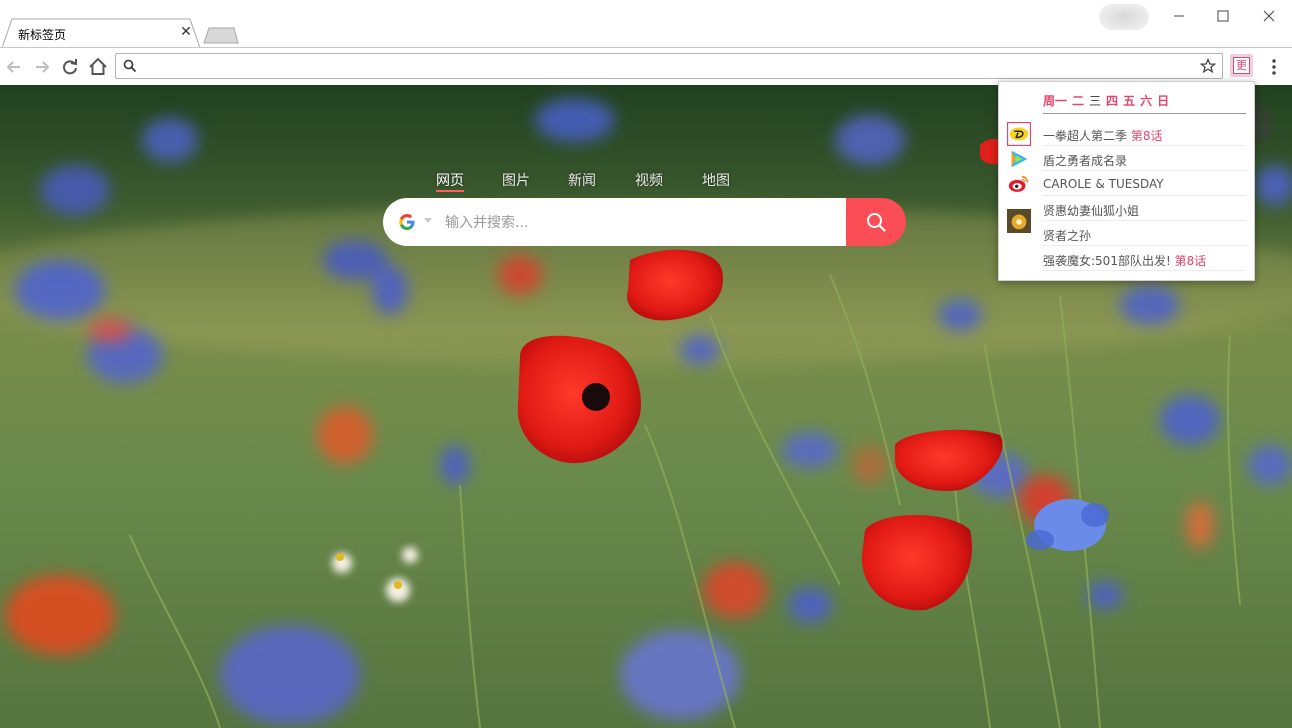 The height and width of the screenshot is (728, 1292). What do you see at coordinates (1163, 100) in the screenshot?
I see `weekday-sun: 日` at bounding box center [1163, 100].